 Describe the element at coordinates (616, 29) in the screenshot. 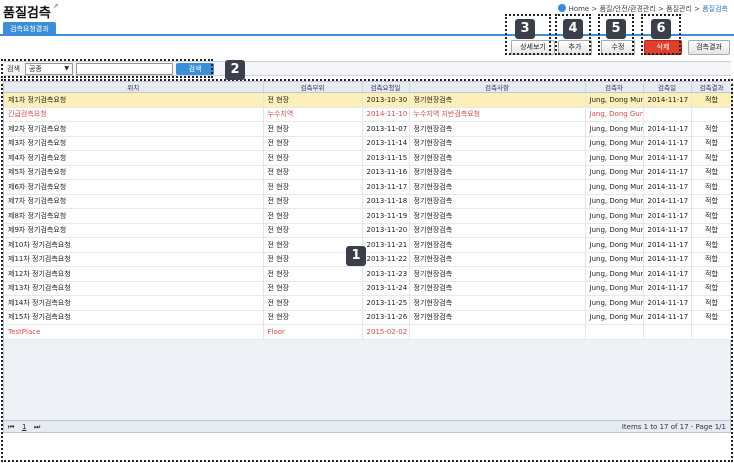

I see `callout-badge-5: 5` at that location.